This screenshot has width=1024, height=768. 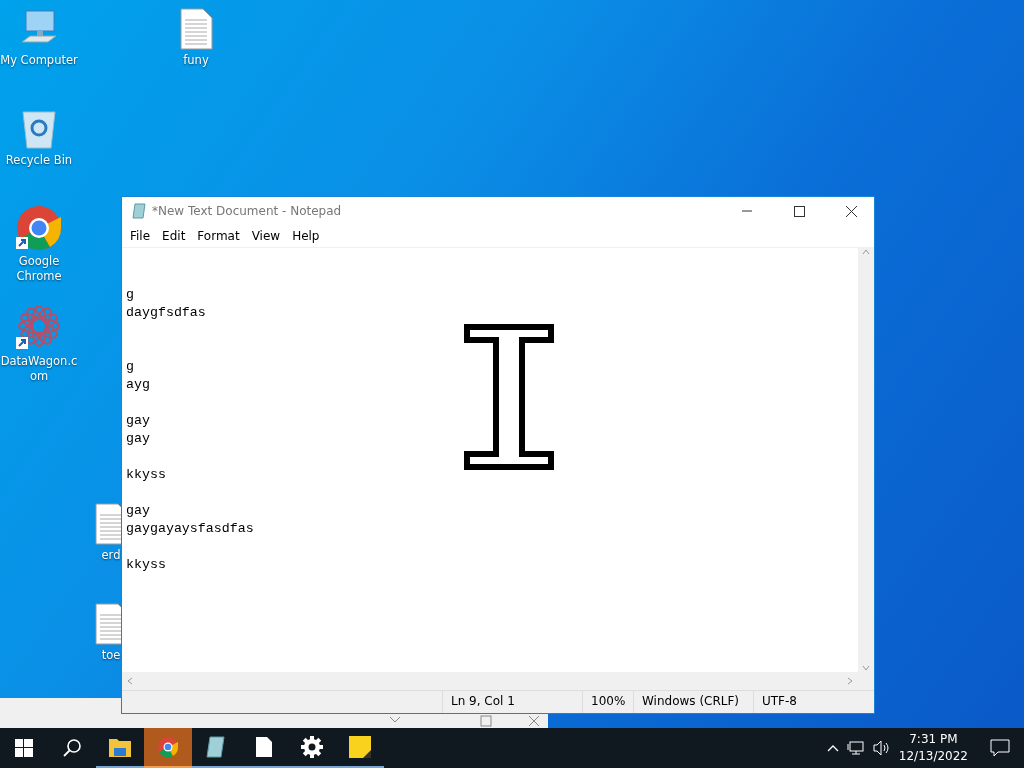 I want to click on status-text: Ln 9, Col 1, so click(x=512, y=702).